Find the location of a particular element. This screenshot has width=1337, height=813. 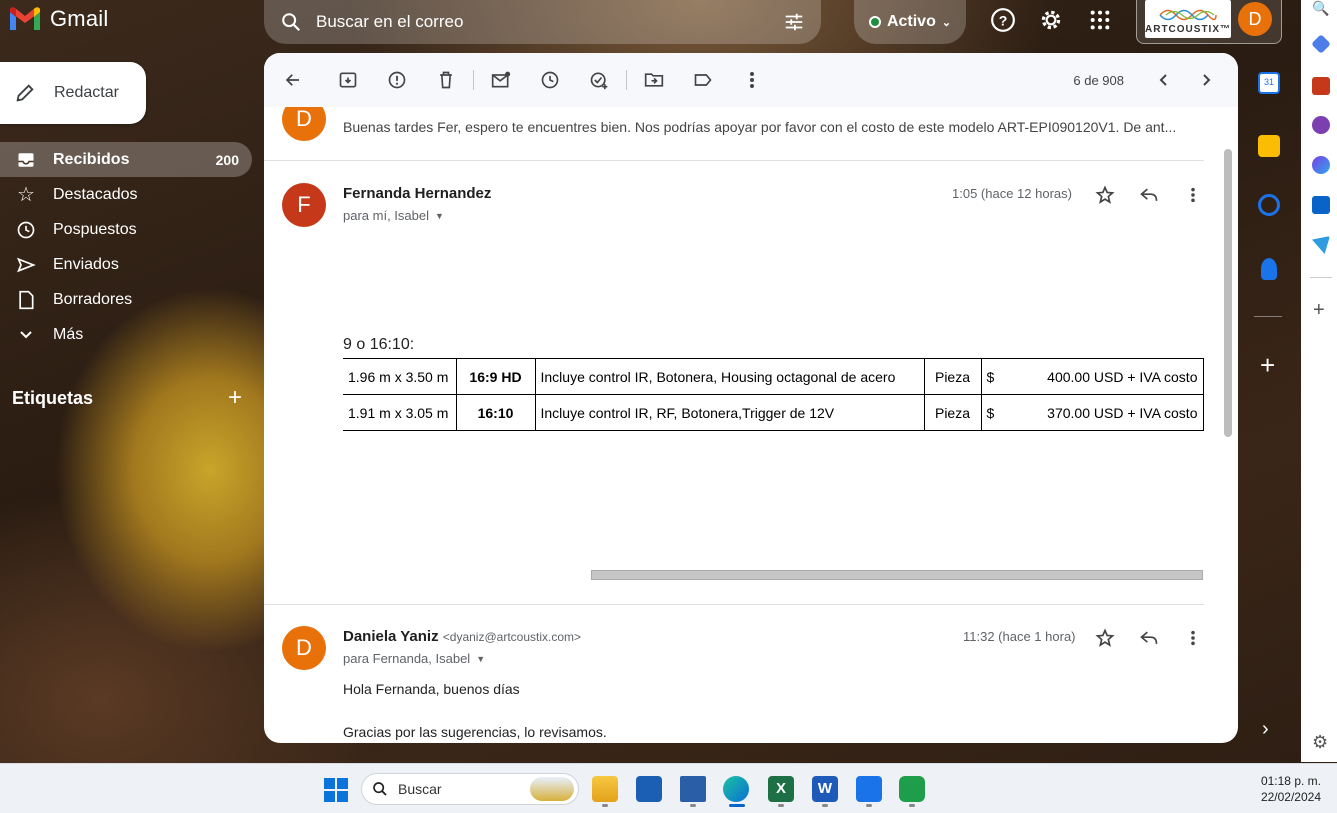

games-icon is located at coordinates (1321, 125).